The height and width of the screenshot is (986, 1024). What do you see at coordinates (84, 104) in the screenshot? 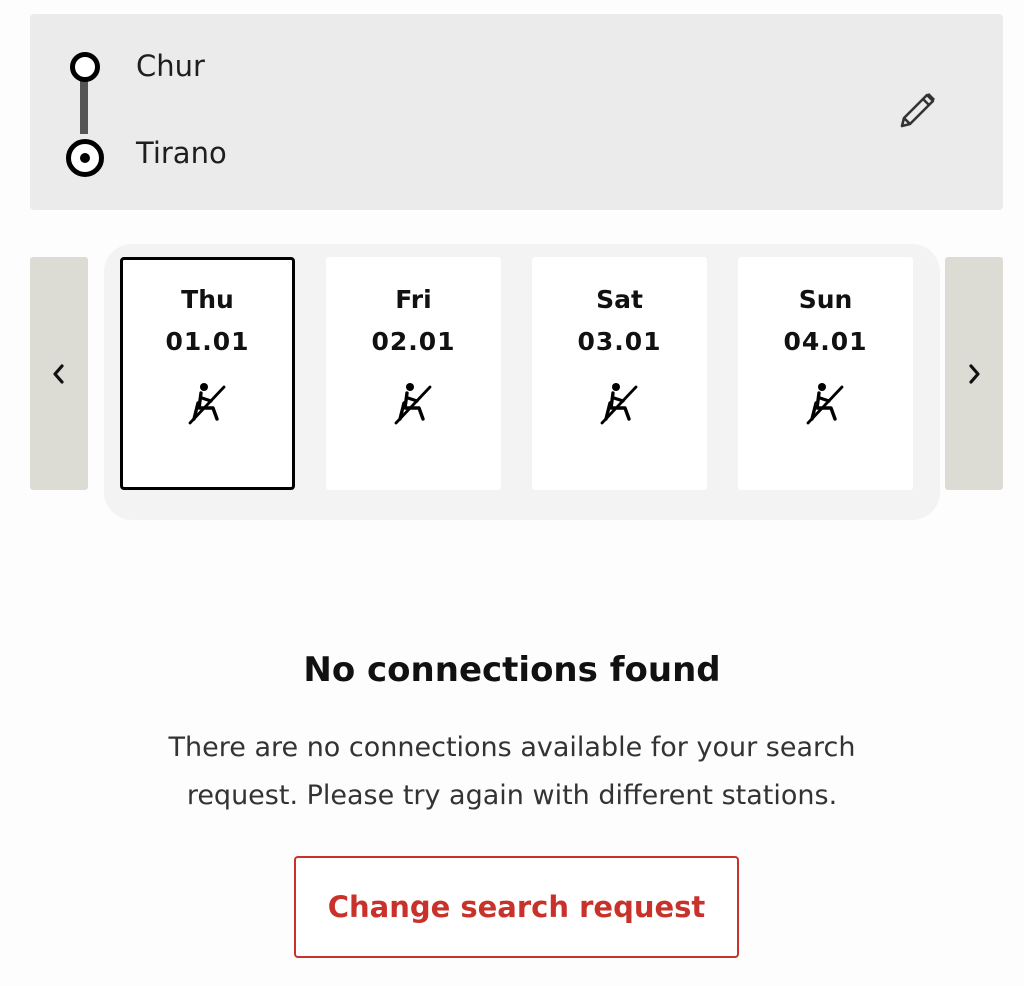
I see `route-connector-line` at bounding box center [84, 104].